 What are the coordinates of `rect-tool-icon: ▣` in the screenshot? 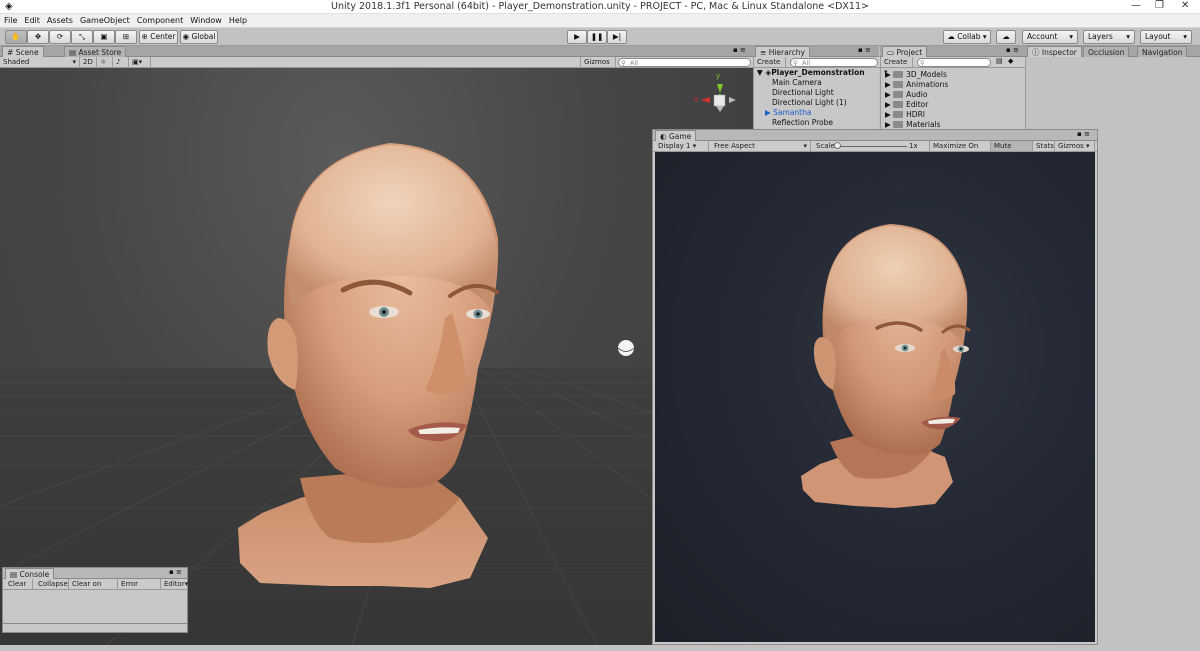 It's located at (104, 37).